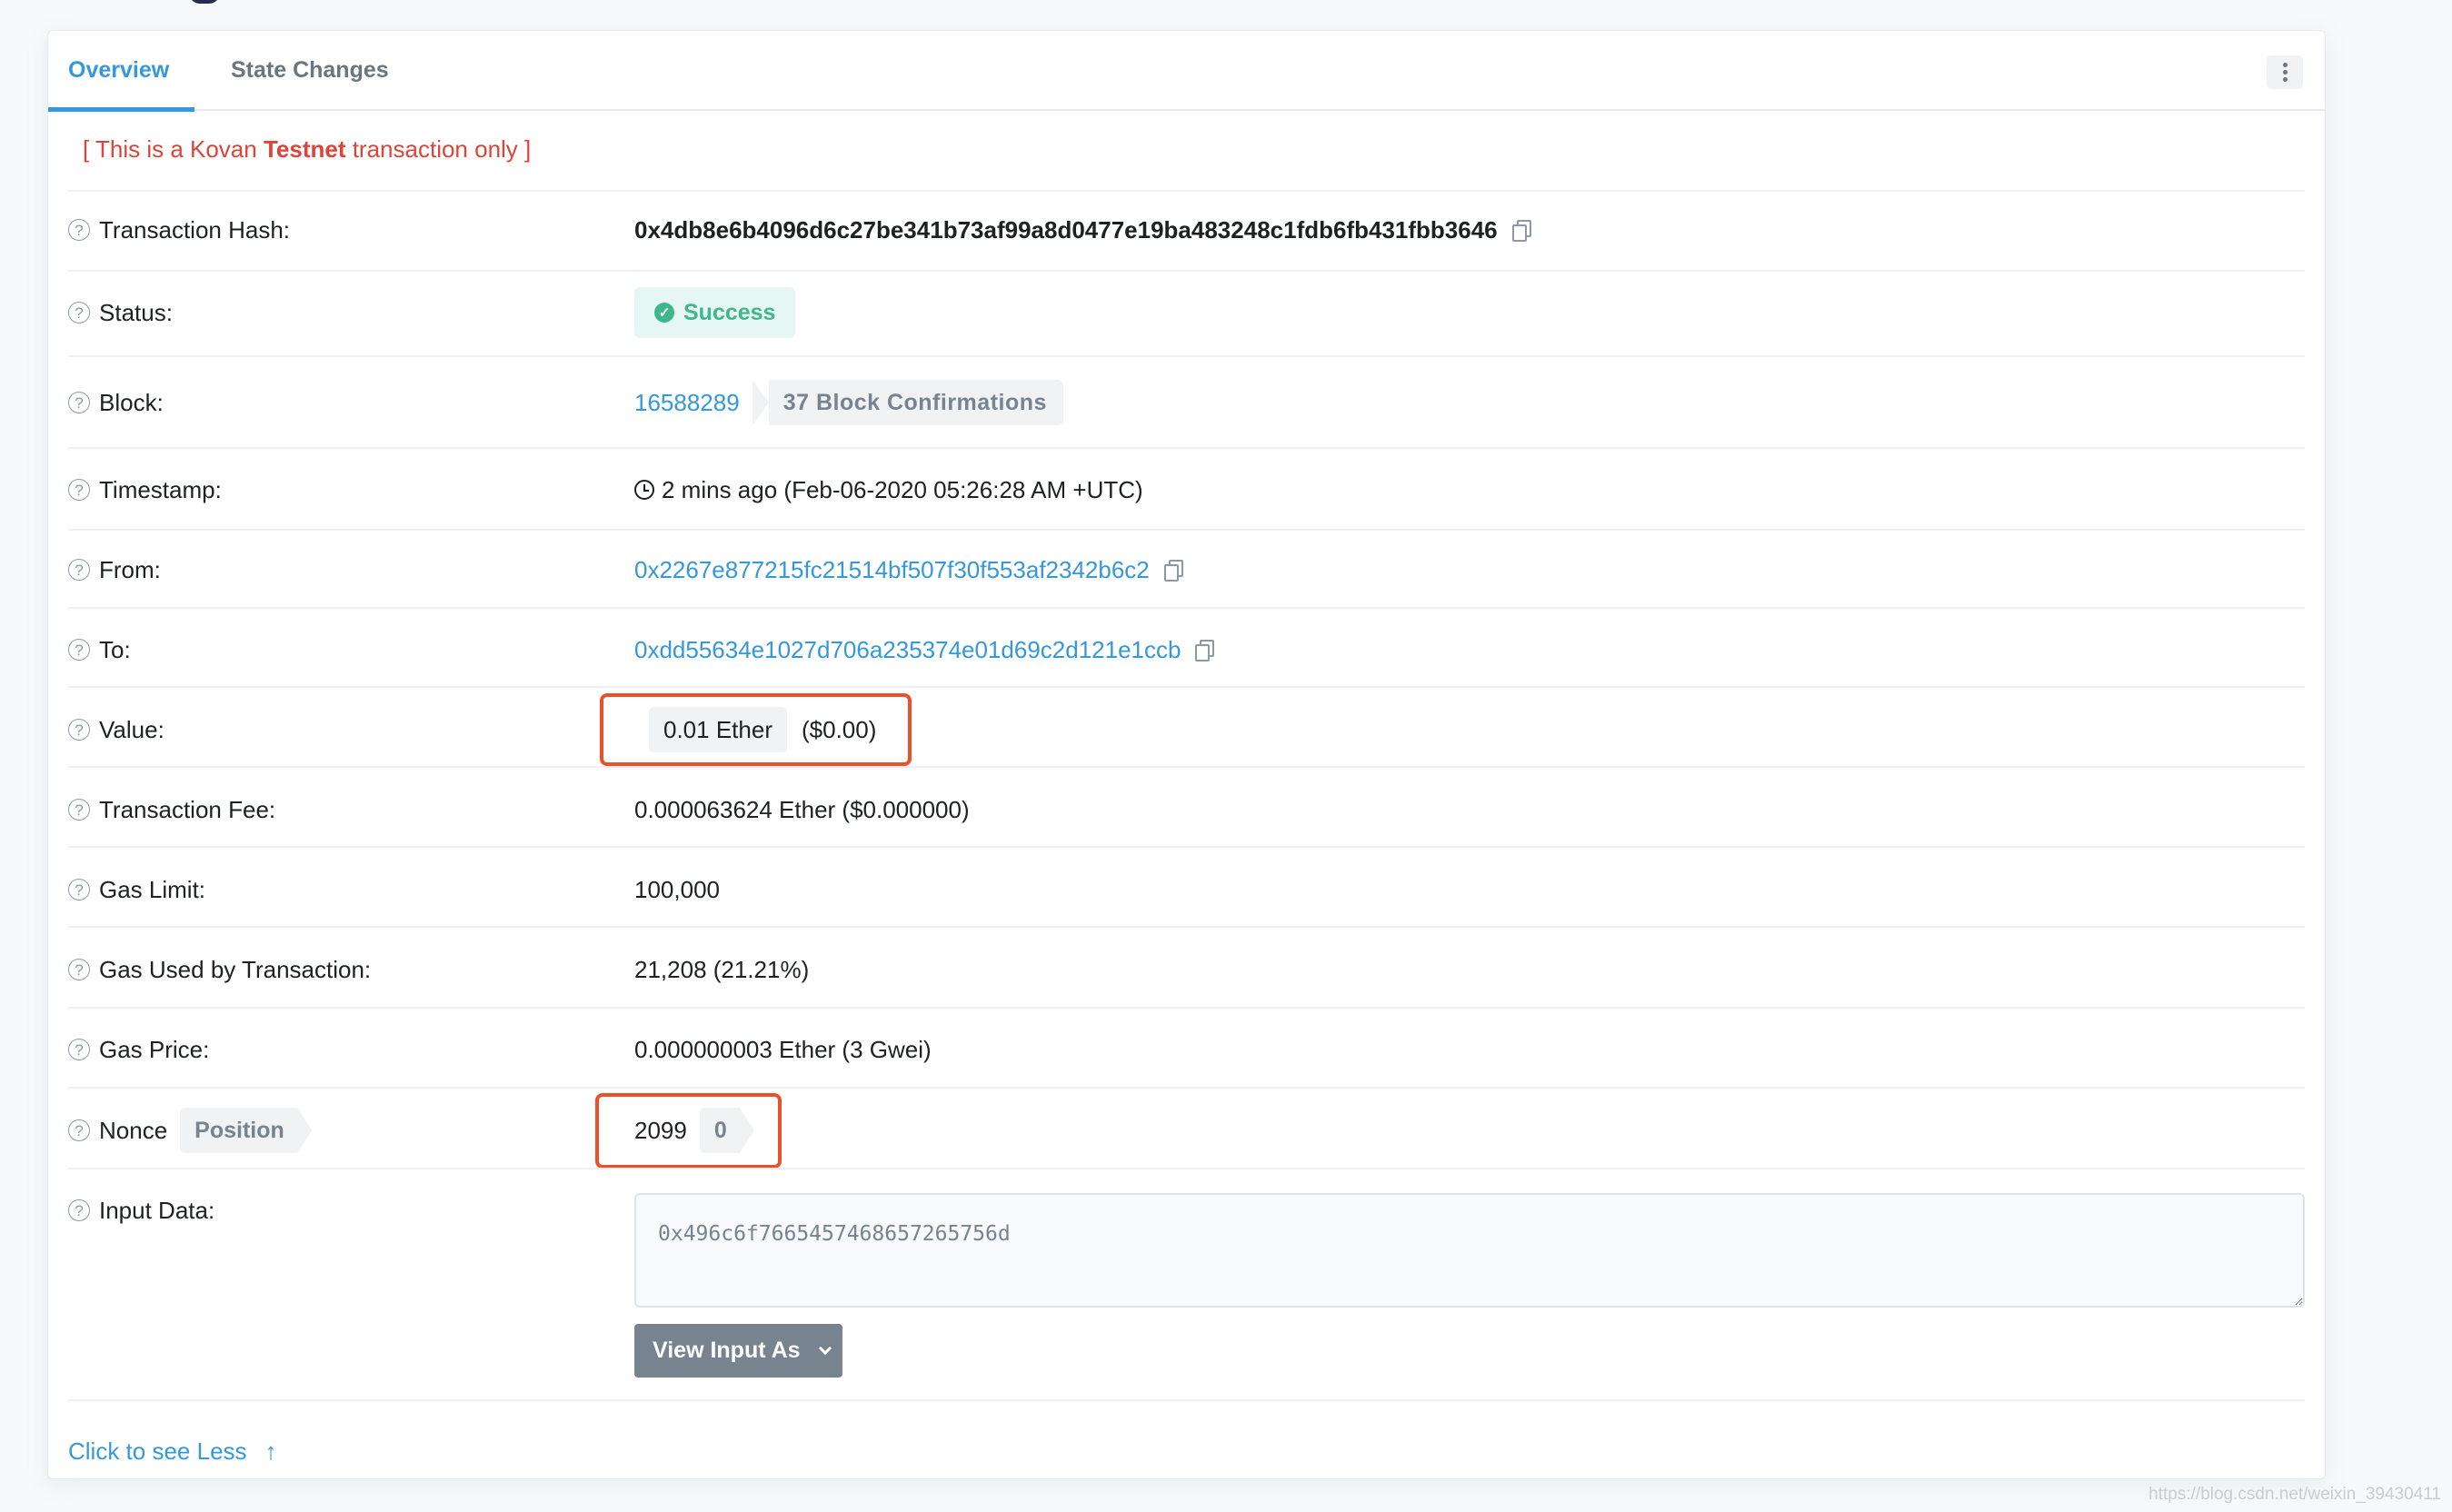 This screenshot has height=1512, width=2452. What do you see at coordinates (136, 889) in the screenshot?
I see `gas-limit-label: ? Gas Limit:` at bounding box center [136, 889].